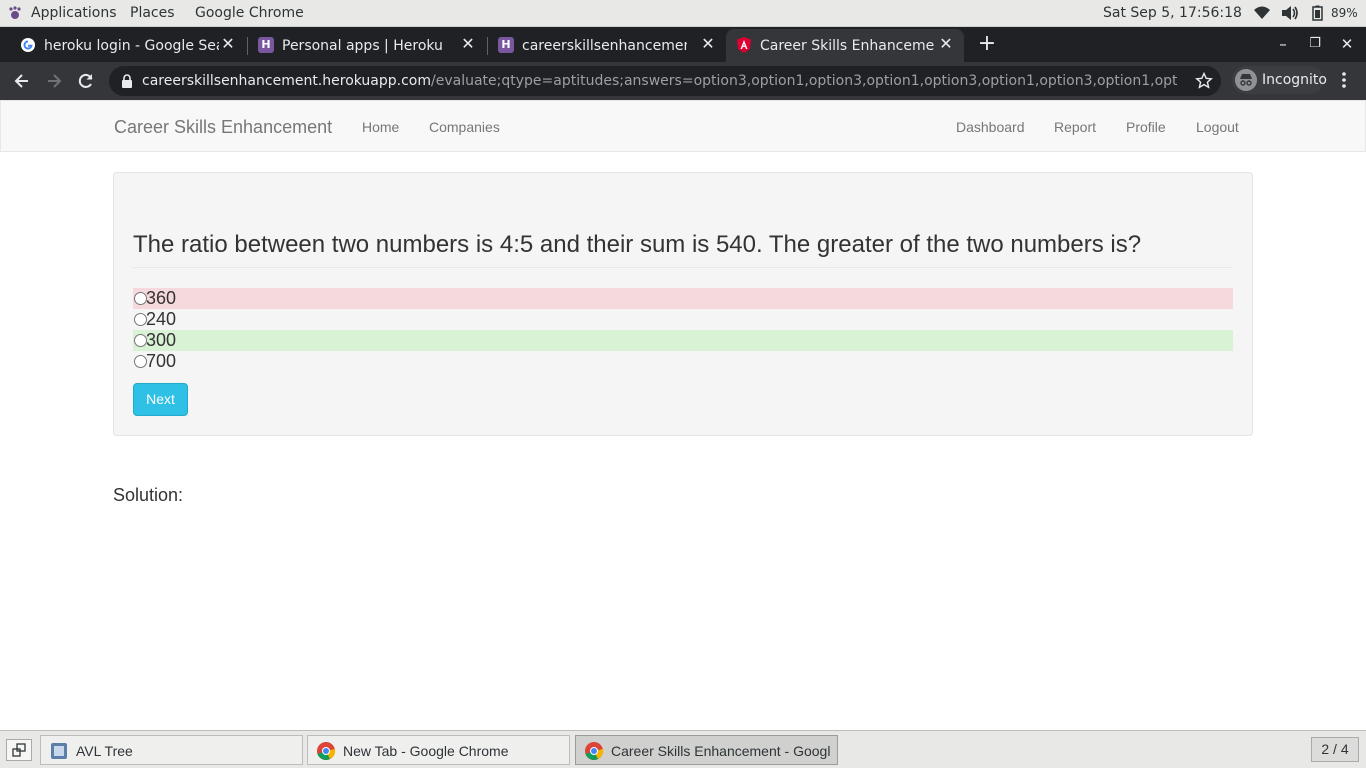 The height and width of the screenshot is (768, 1366). What do you see at coordinates (1172, 13) in the screenshot?
I see `clock: Sat Sep 5, 17:56:18` at bounding box center [1172, 13].